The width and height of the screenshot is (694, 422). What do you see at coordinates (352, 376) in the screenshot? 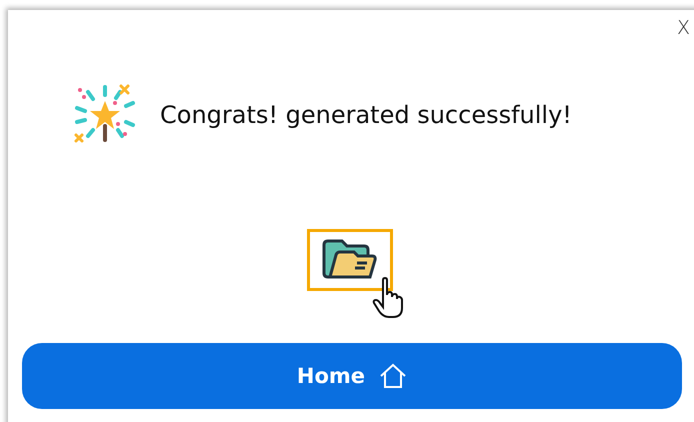
I see `home-button: Home` at bounding box center [352, 376].